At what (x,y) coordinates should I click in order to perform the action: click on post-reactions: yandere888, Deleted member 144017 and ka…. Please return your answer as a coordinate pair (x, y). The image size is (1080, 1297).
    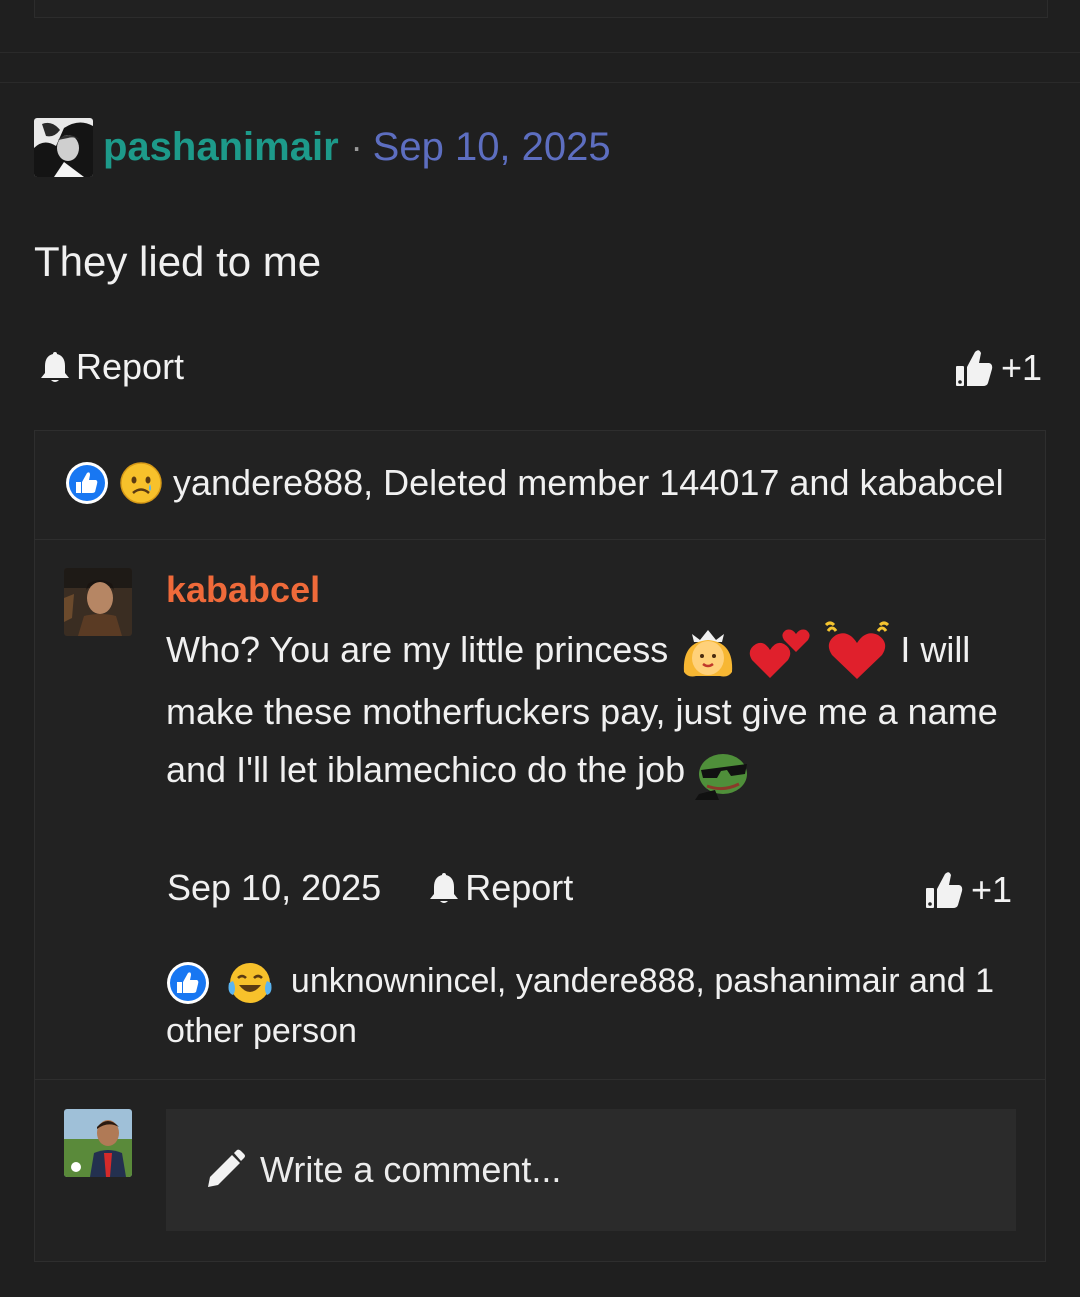
    Looking at the image, I should click on (534, 483).